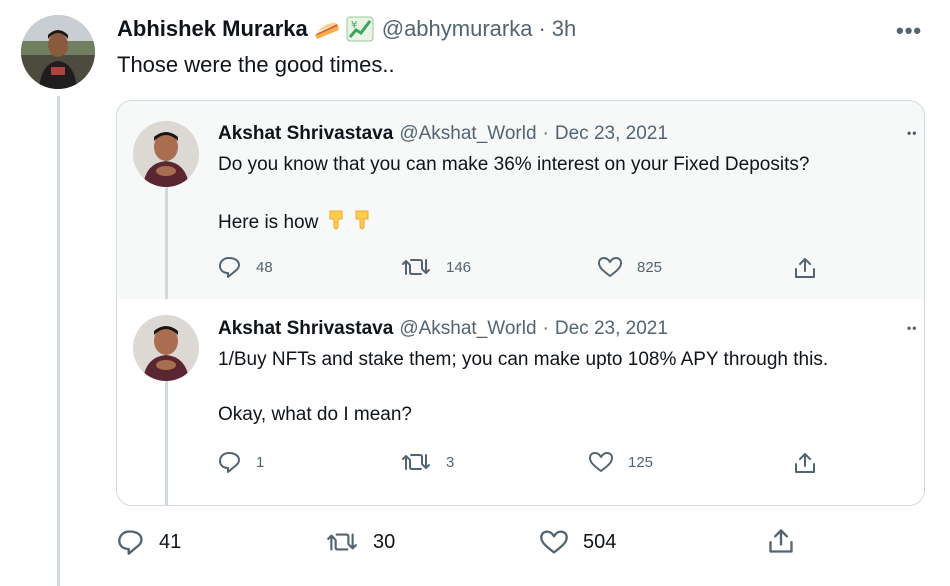 The image size is (950, 586). I want to click on like-count: 504, so click(600, 541).